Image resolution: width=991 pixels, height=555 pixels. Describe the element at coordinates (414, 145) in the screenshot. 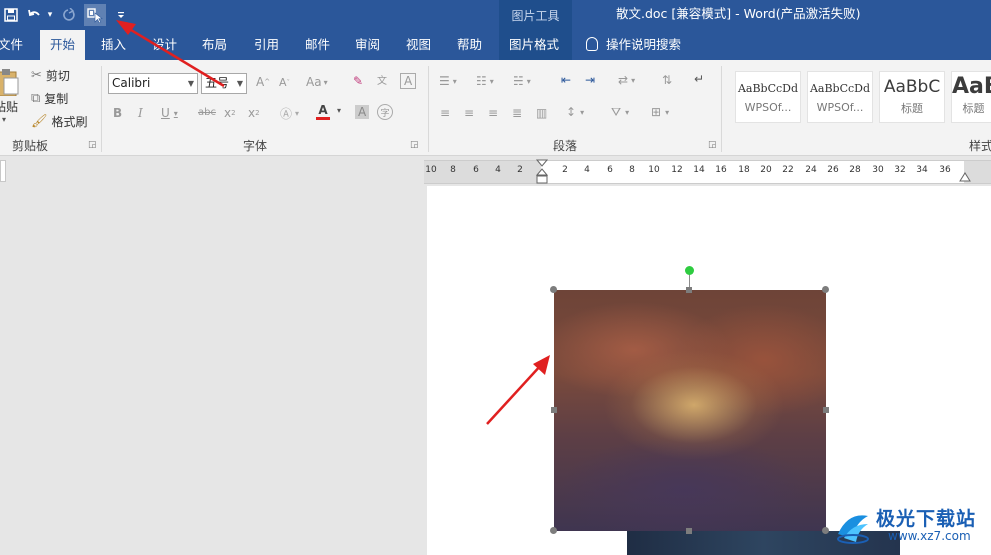

I see `font-launcher-icon: ◲` at that location.